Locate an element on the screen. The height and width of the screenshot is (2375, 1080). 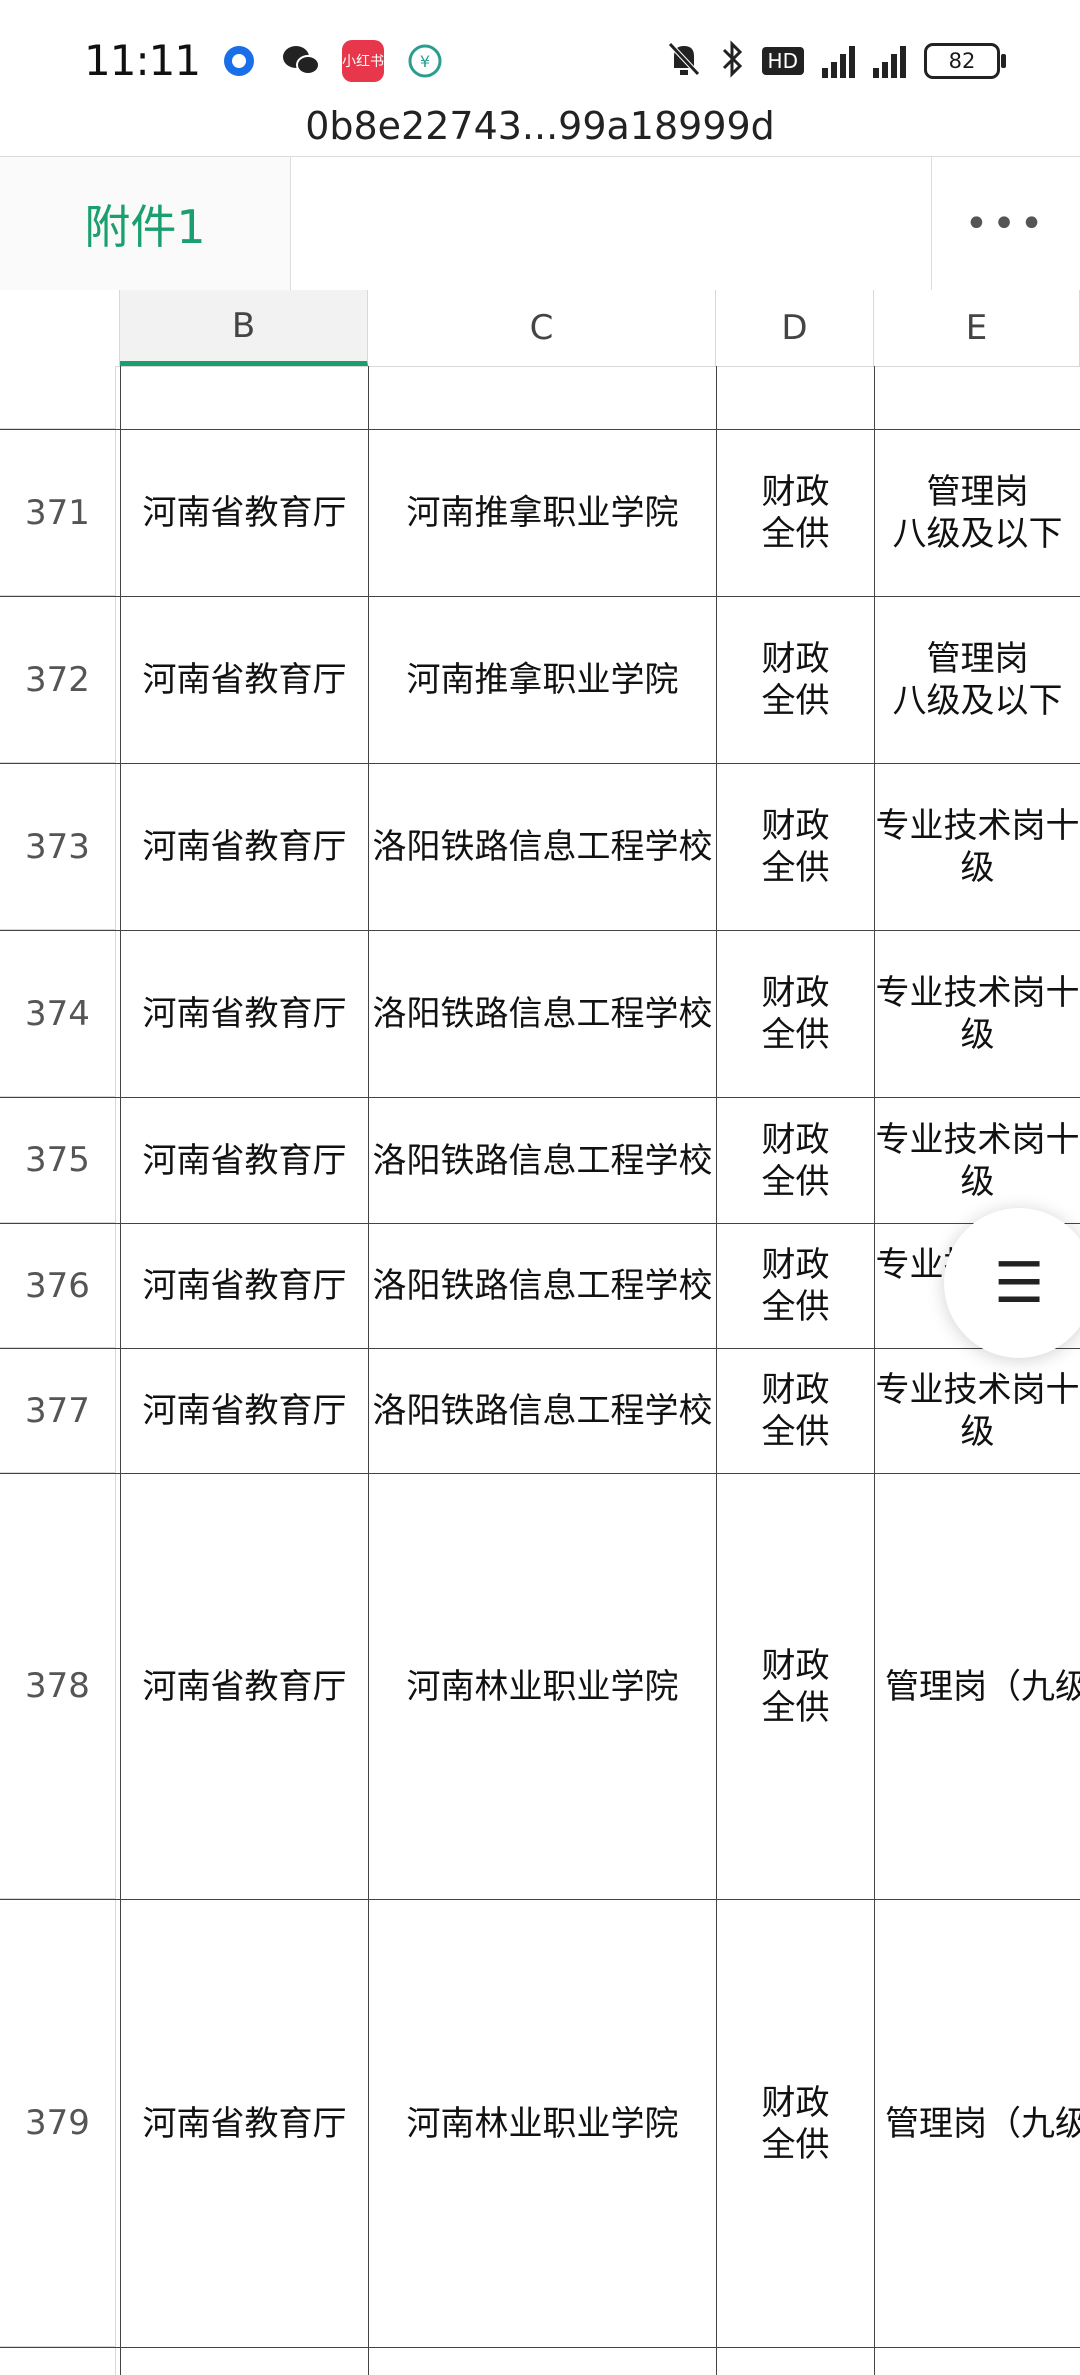
table-row: 374 河南省教育厅 洛阳铁路信息工程学校 财政 全供 专业技术岗十 级 is located at coordinates (540, 1014).